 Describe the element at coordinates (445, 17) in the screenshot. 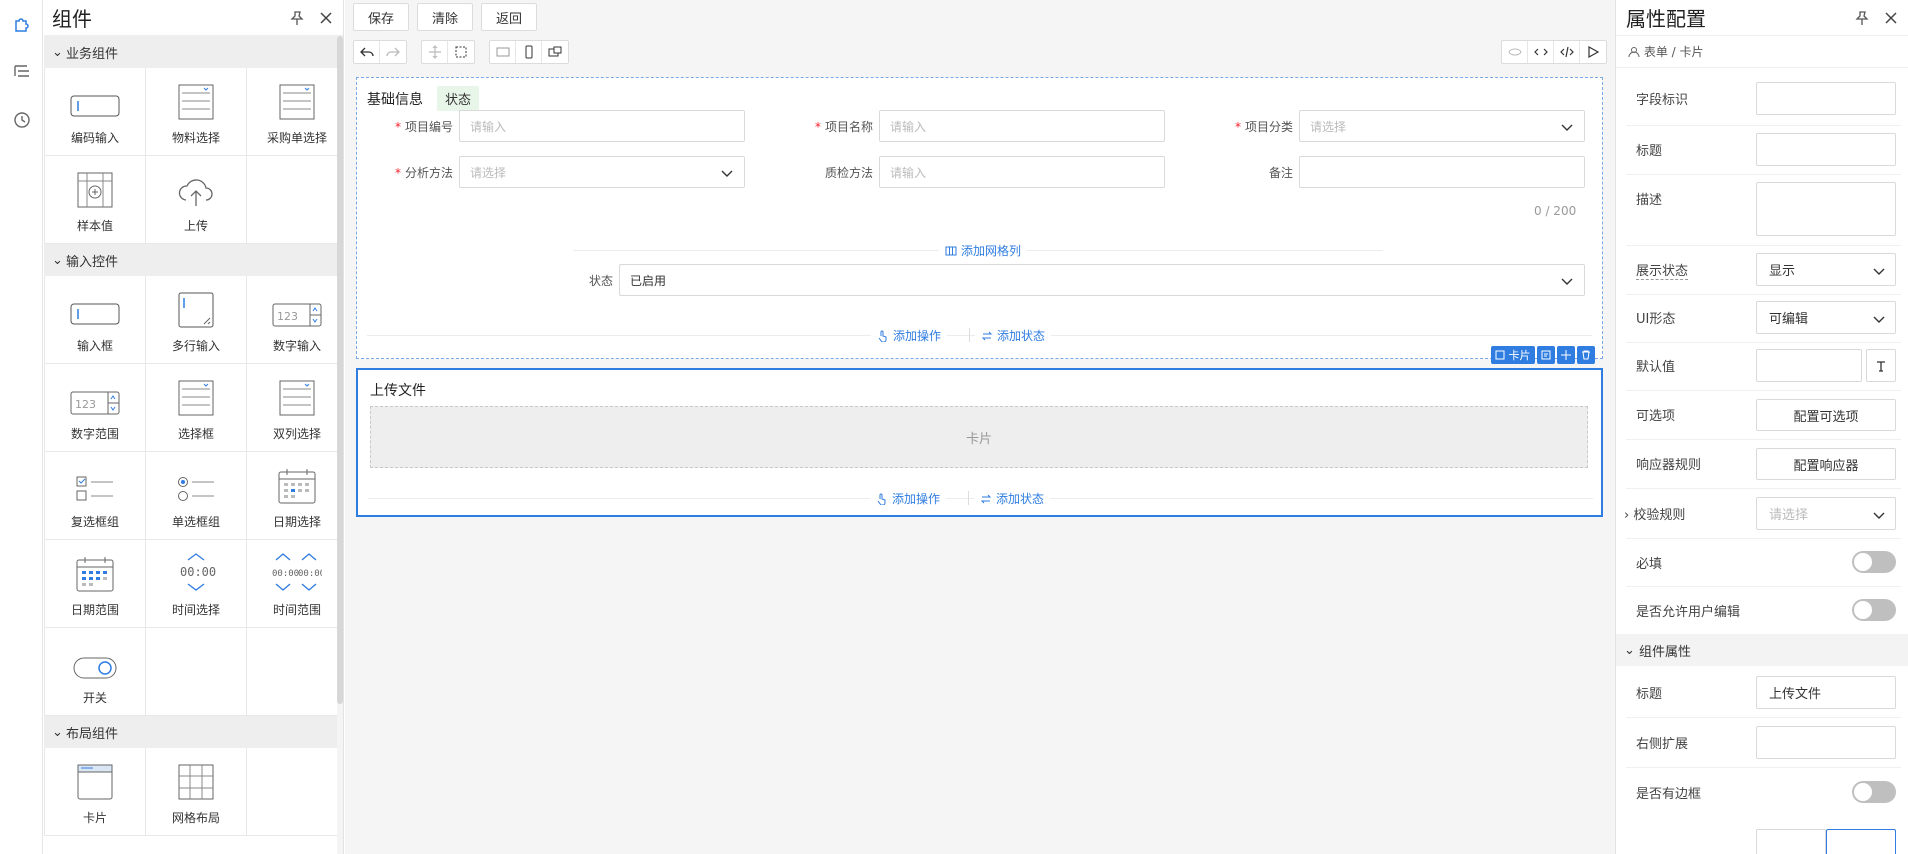

I see `clear-button: 清除` at that location.